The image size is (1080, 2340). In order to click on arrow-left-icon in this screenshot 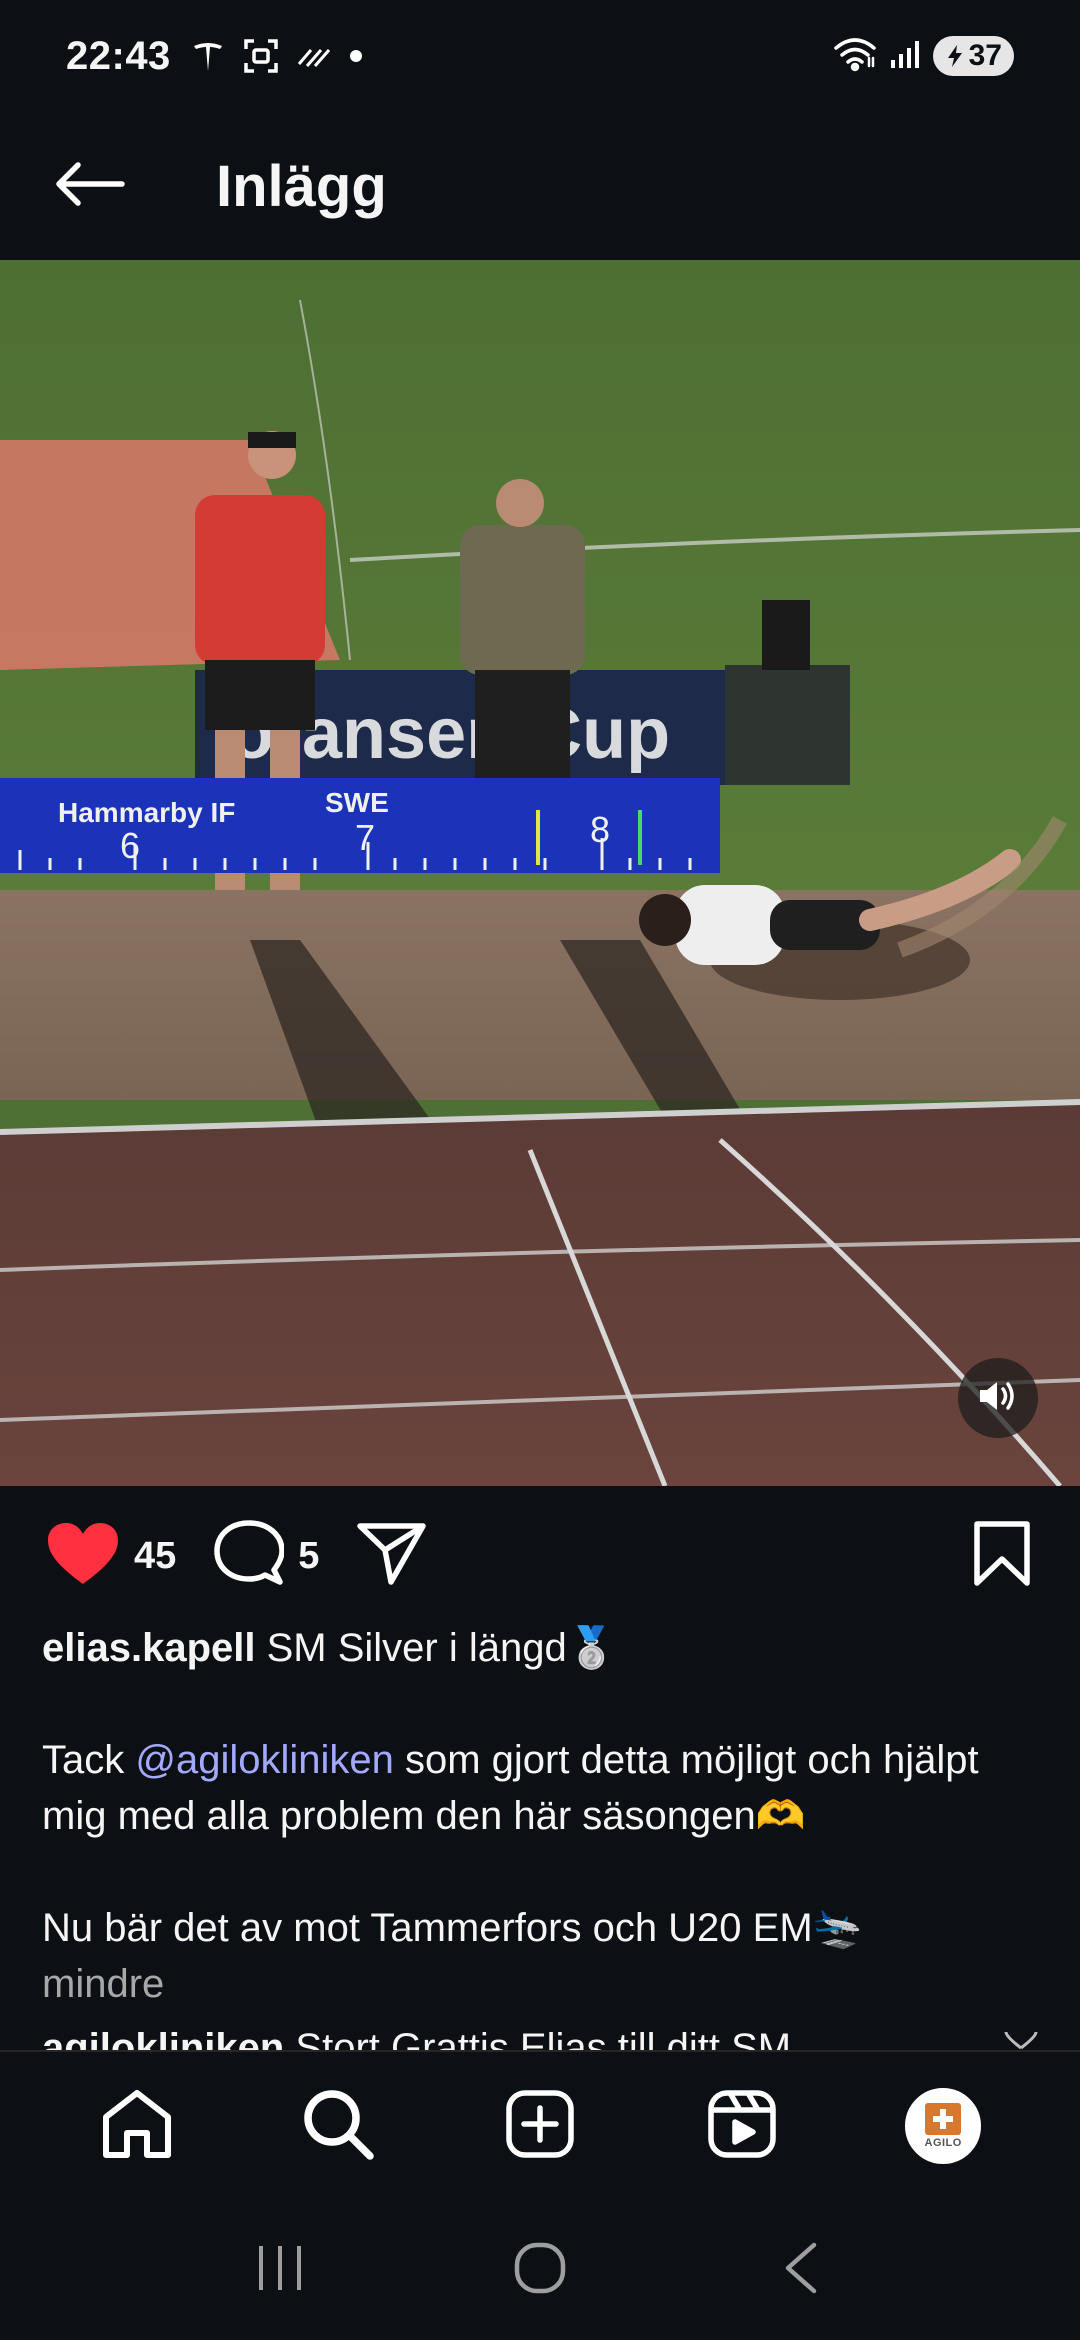, I will do `click(90, 186)`.